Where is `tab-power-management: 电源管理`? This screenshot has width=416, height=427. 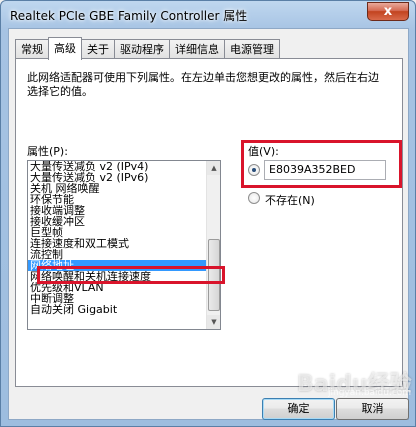 tab-power-management: 电源管理 is located at coordinates (252, 49).